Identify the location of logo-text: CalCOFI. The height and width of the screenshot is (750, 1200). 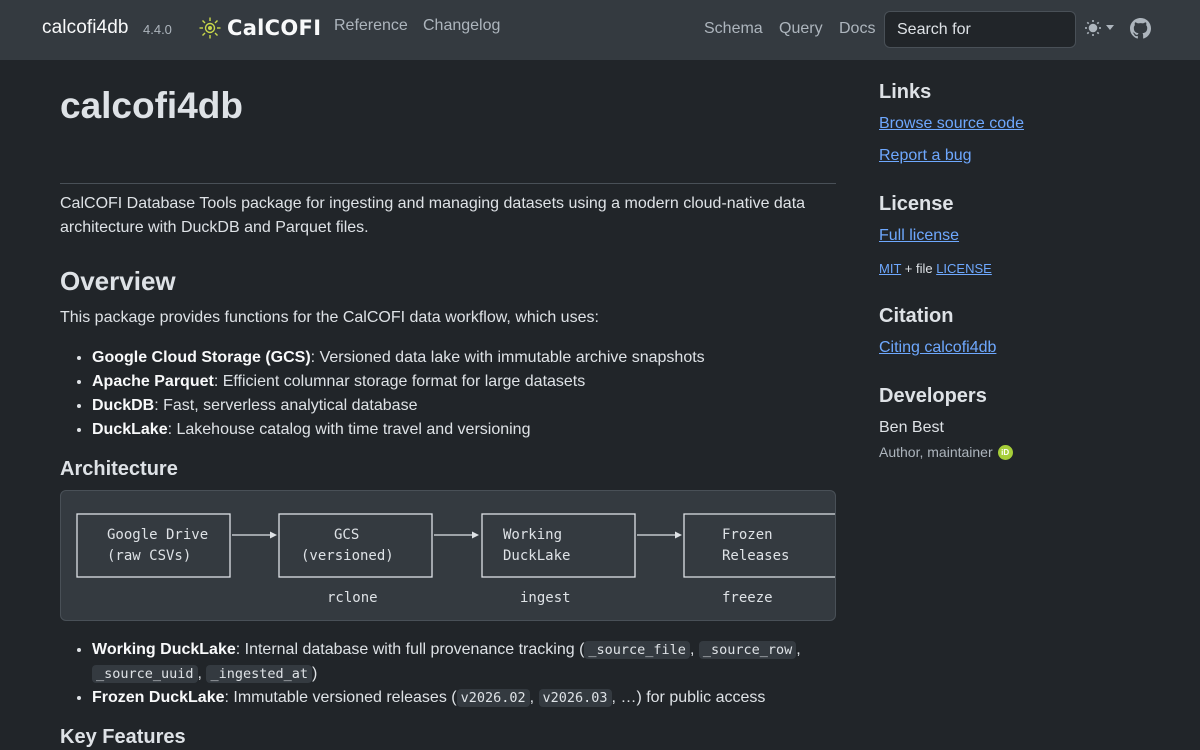
(274, 28).